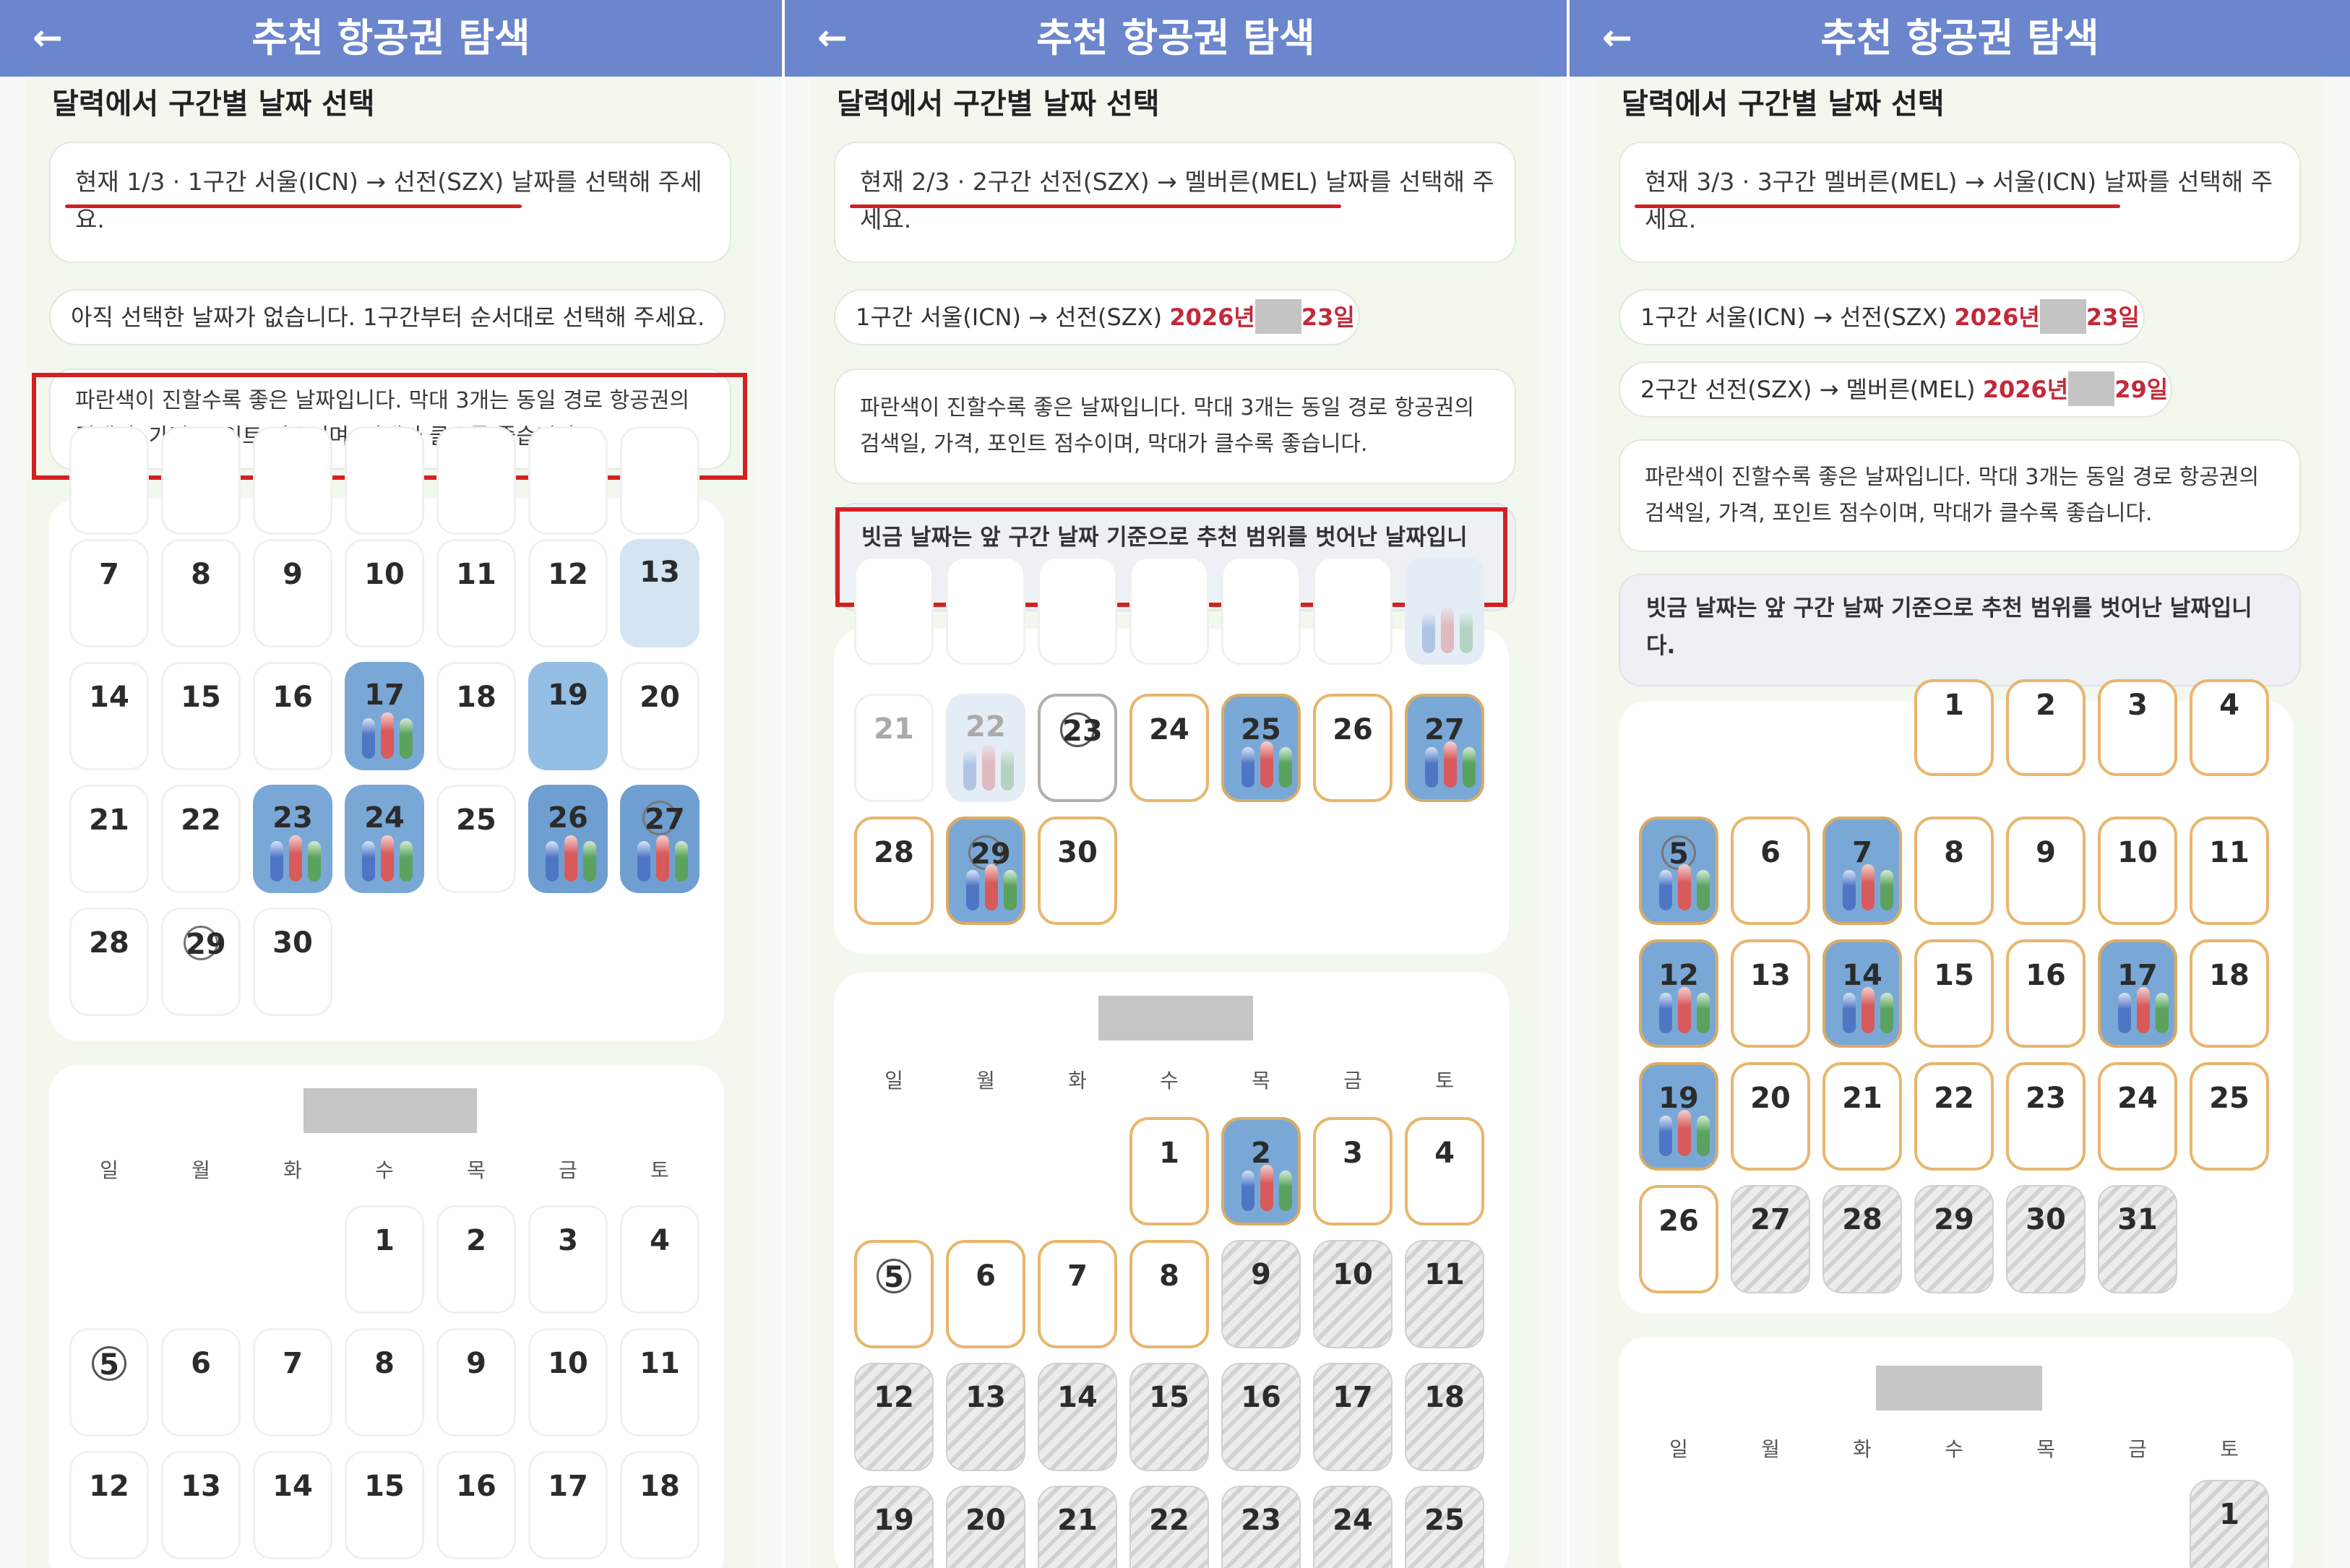  I want to click on day-cell-out-of-range: 13, so click(985, 1417).